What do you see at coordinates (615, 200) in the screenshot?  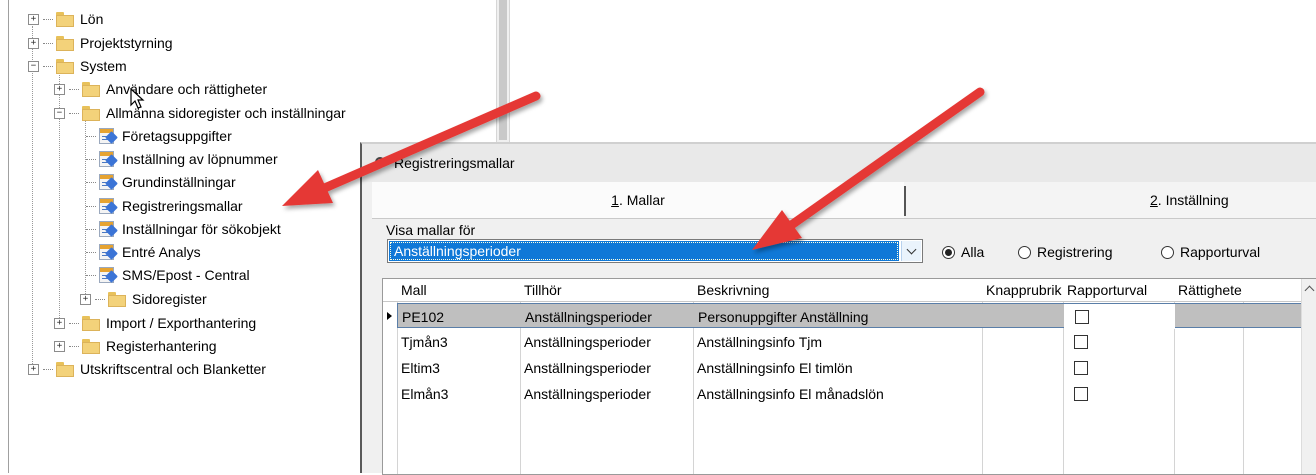 I see `tab-mnemonic: 1` at bounding box center [615, 200].